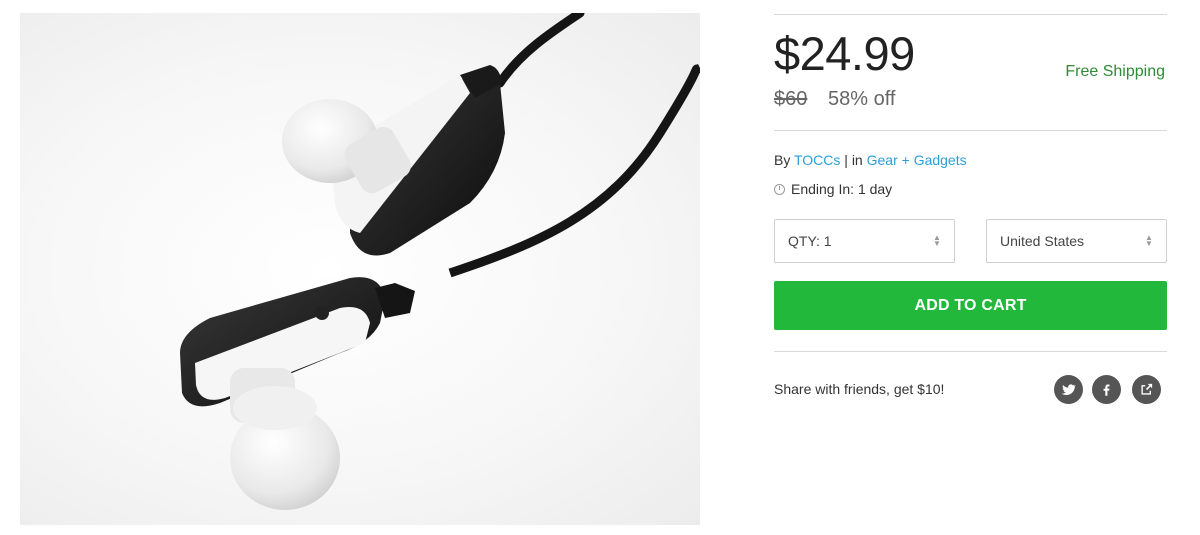  What do you see at coordinates (817, 160) in the screenshot?
I see `vendor-link: TOCCs` at bounding box center [817, 160].